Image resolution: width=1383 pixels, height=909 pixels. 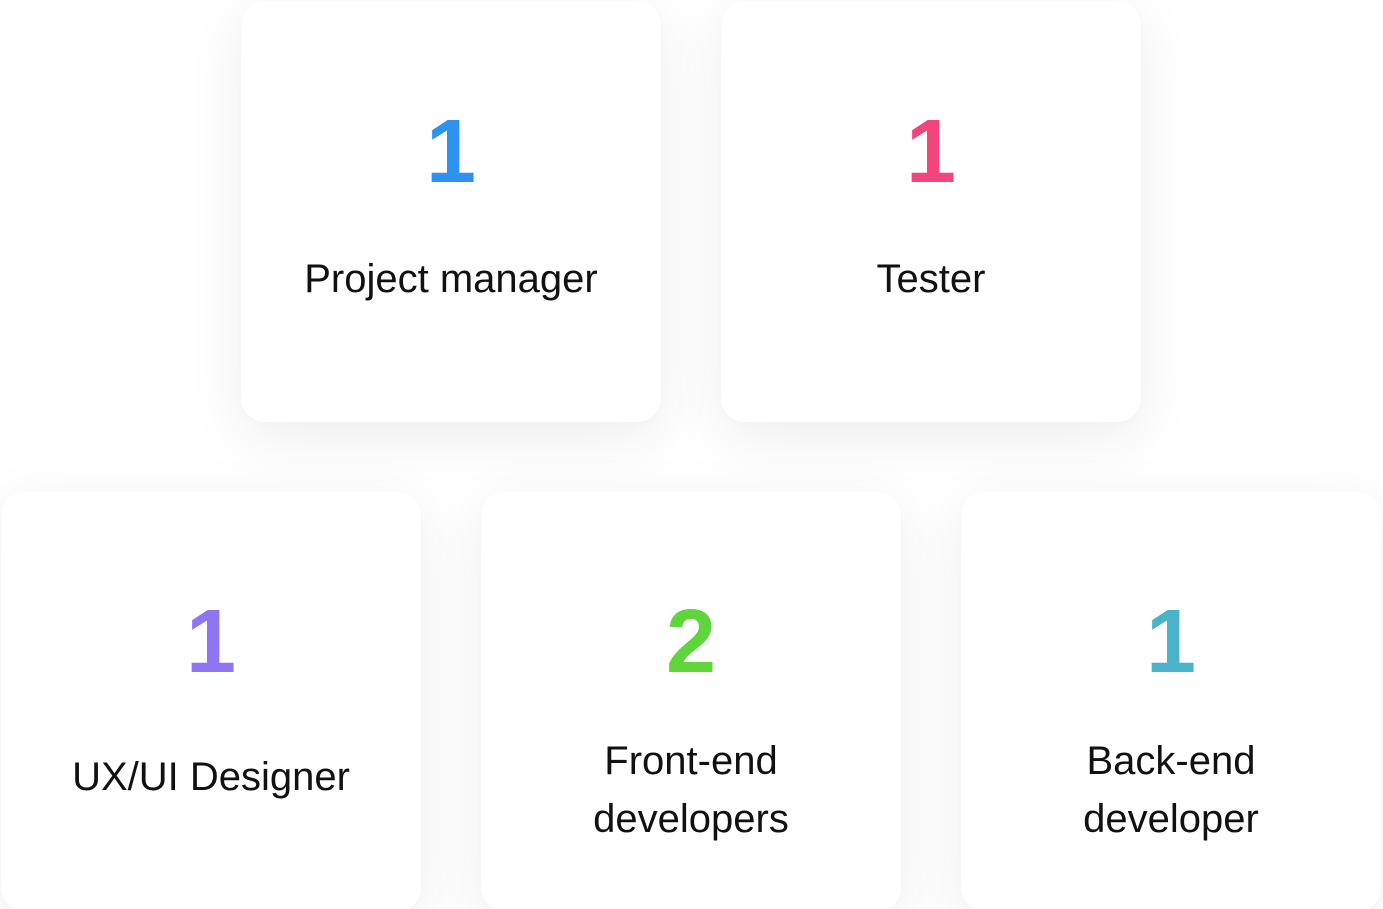 What do you see at coordinates (1171, 761) in the screenshot?
I see `back-end-developer-label-line-1: Back-end` at bounding box center [1171, 761].